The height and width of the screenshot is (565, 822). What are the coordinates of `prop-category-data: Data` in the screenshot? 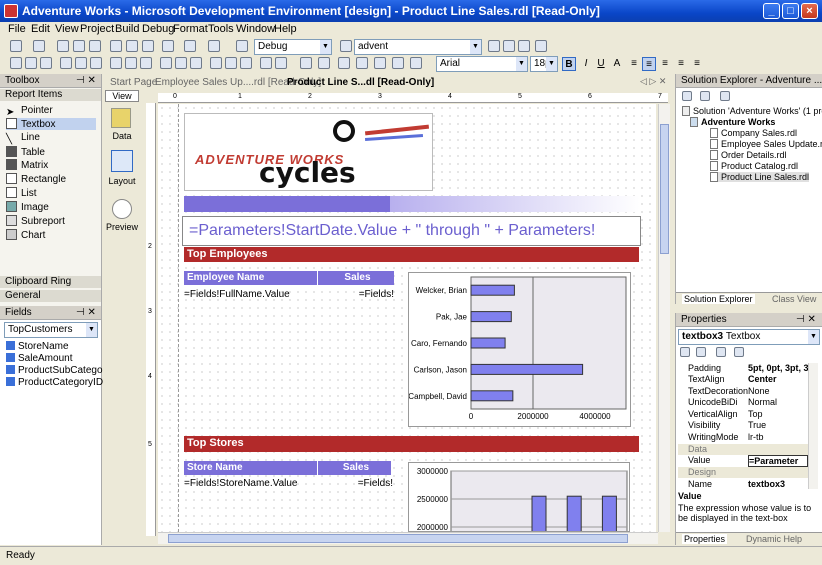 It's located at (743, 449).